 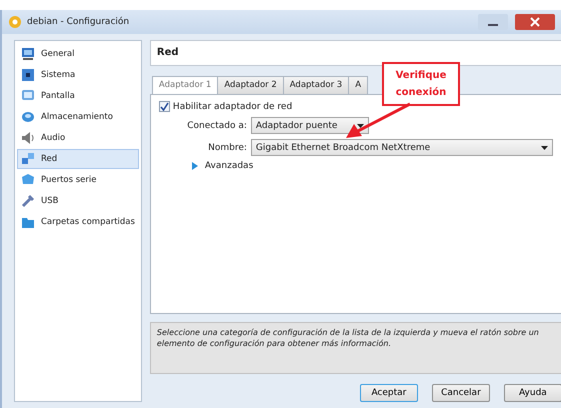 I want to click on window-title: debian - Configuración, so click(x=78, y=22).